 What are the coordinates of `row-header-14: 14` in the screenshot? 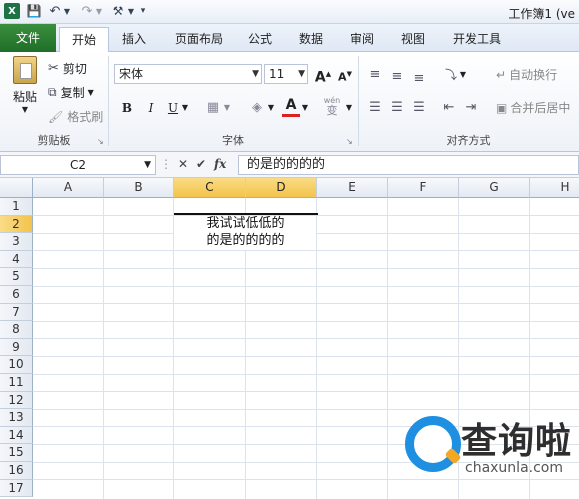 It's located at (16, 435).